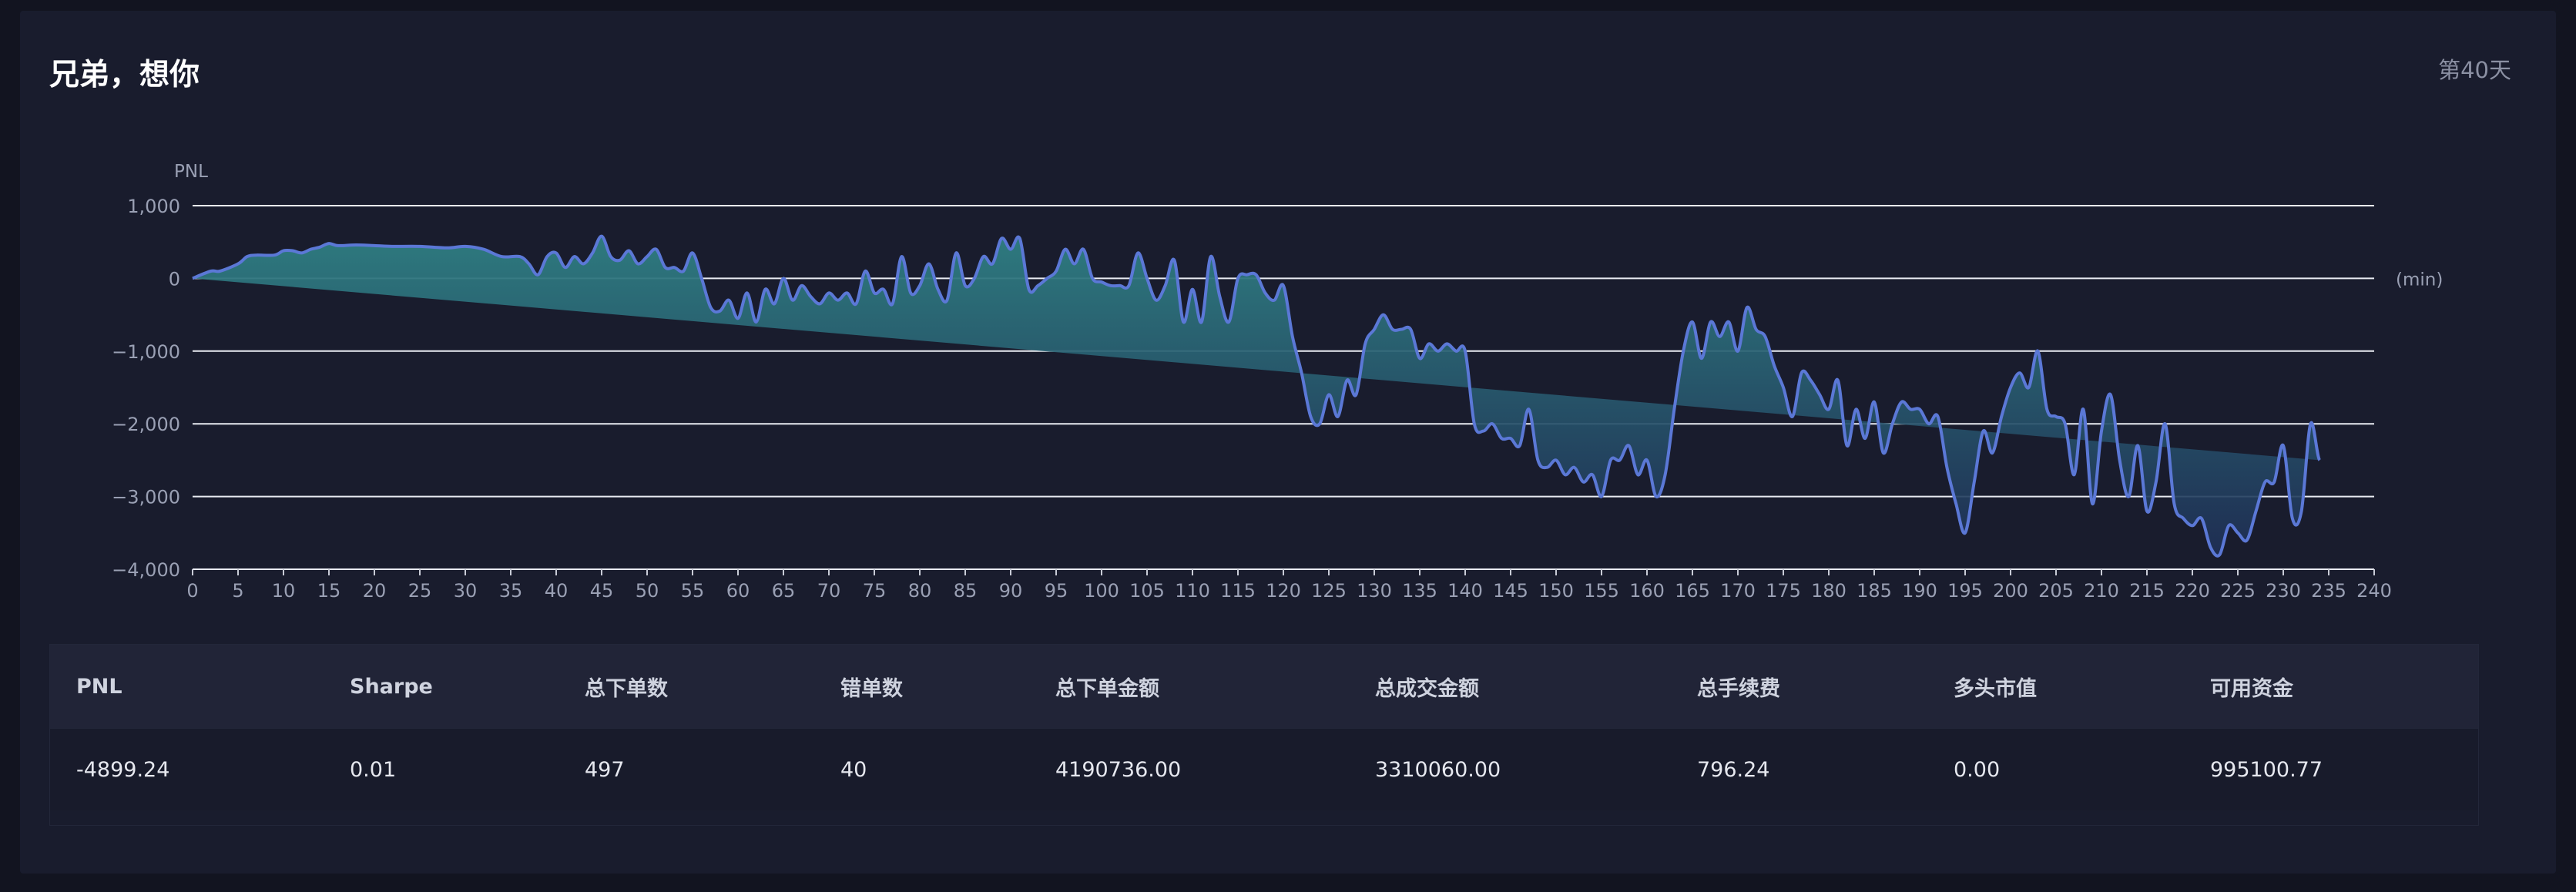  I want to click on x-tick-label: 90, so click(1011, 591).